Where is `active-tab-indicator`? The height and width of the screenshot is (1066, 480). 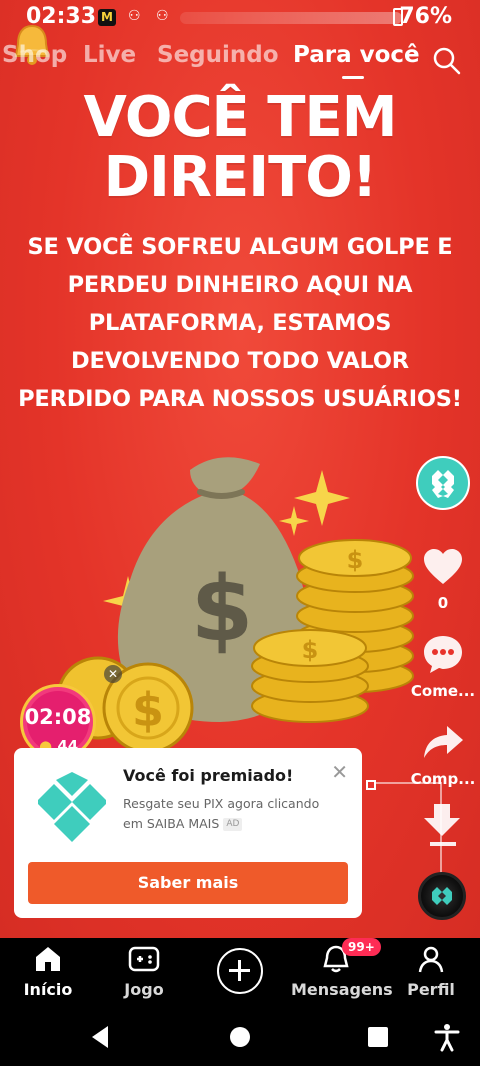 active-tab-indicator is located at coordinates (353, 77).